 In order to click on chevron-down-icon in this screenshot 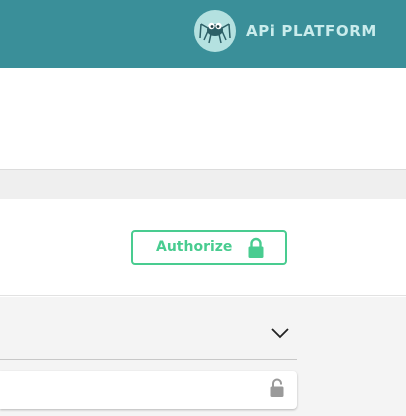, I will do `click(280, 333)`.